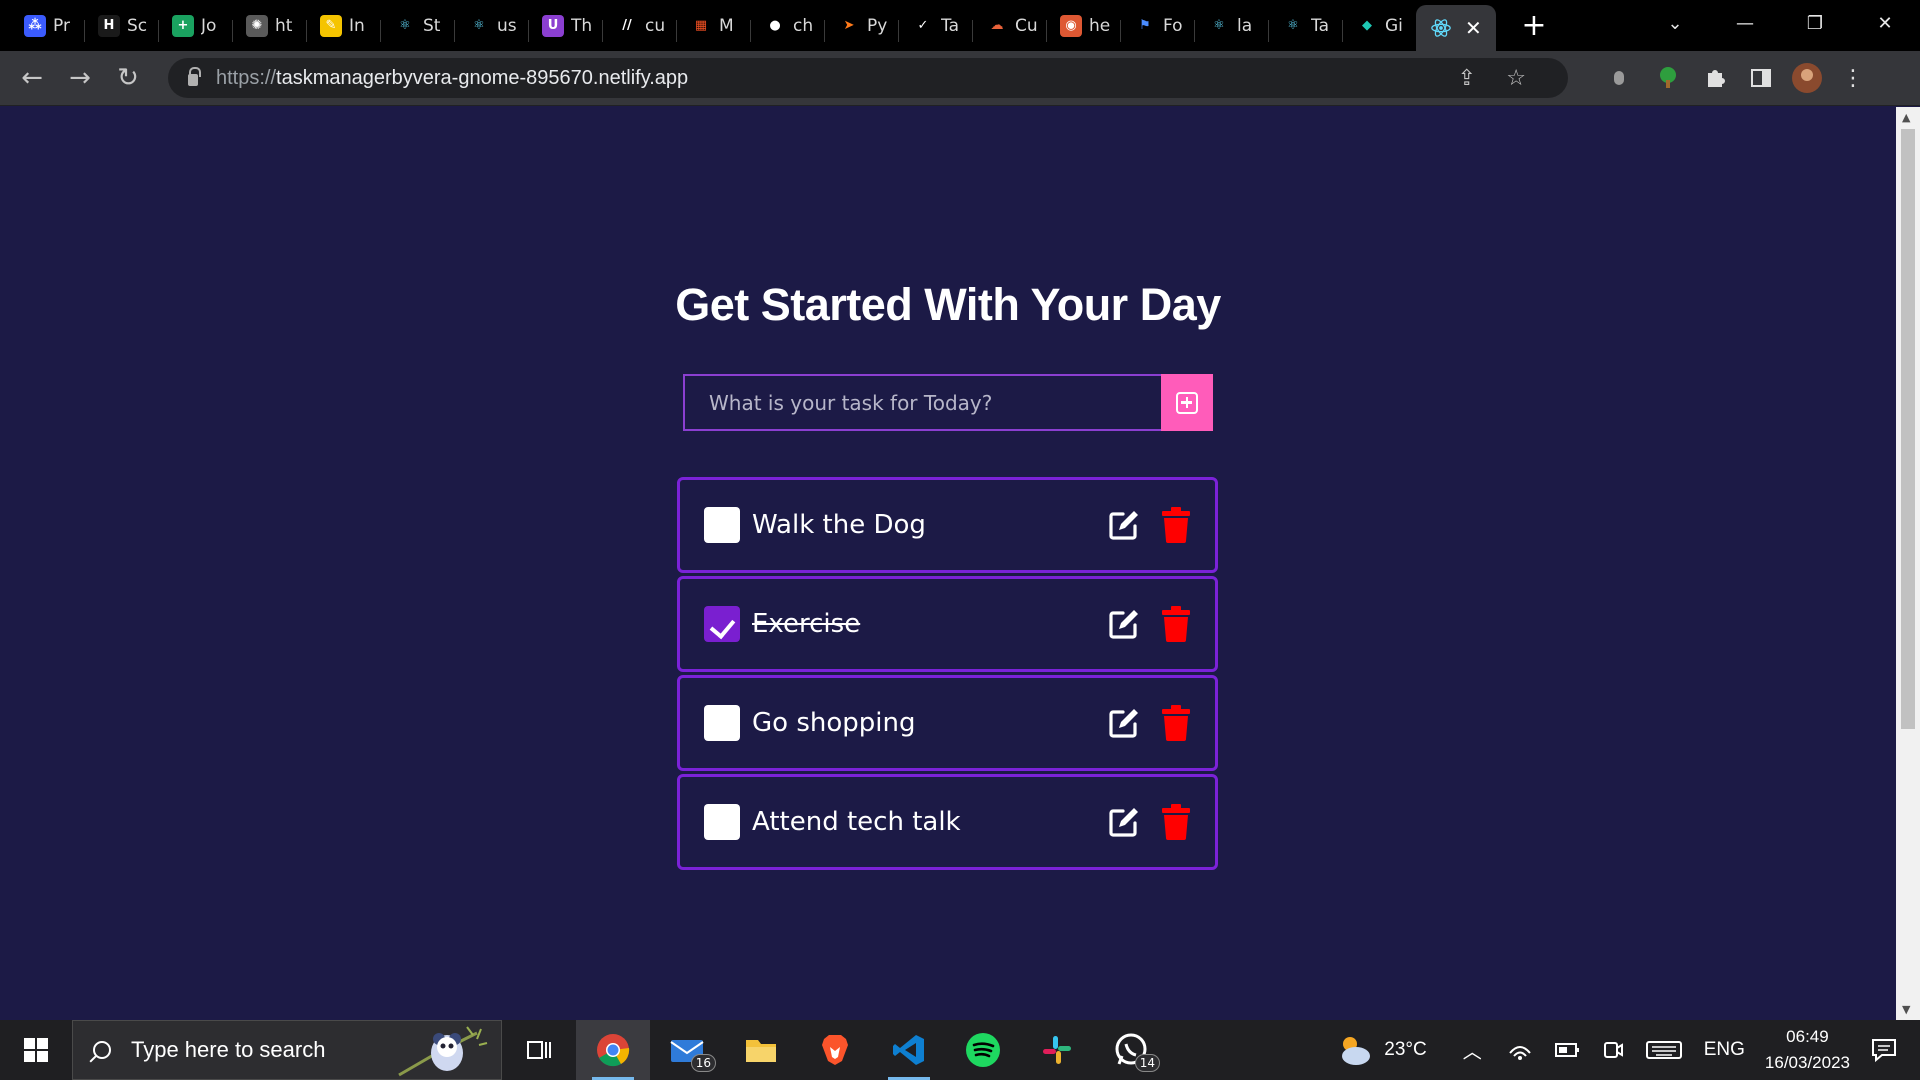 The width and height of the screenshot is (1920, 1080). Describe the element at coordinates (1807, 1050) in the screenshot. I see `clock: 06:49 16/03/2023` at that location.